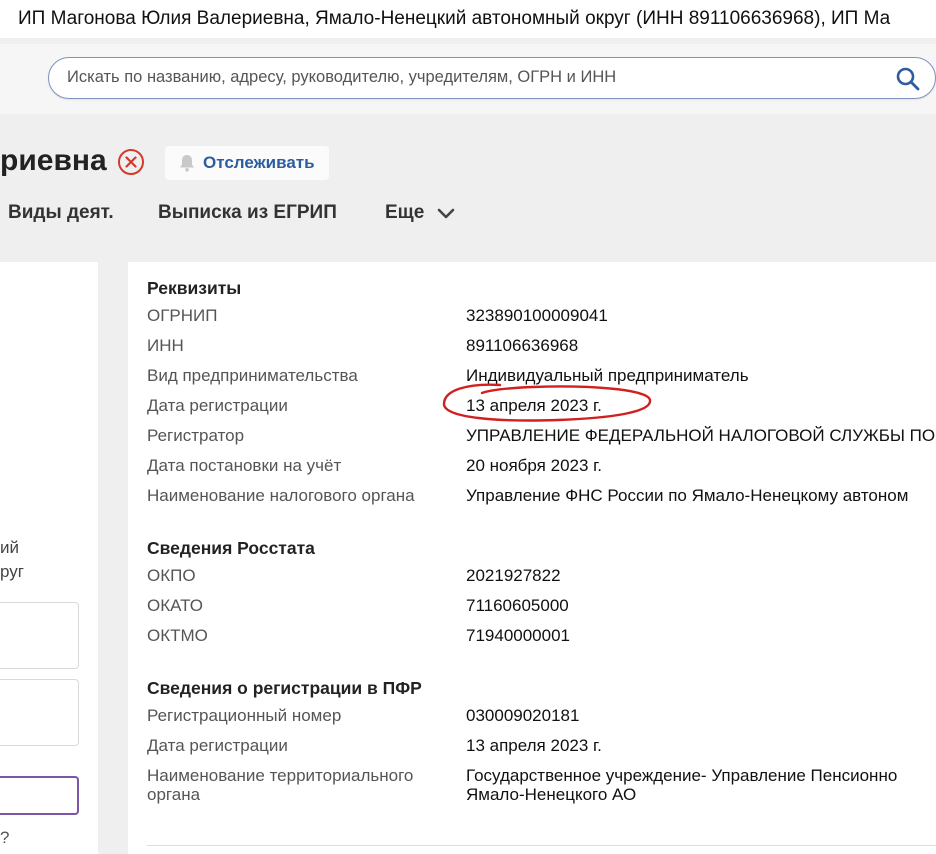 The height and width of the screenshot is (854, 936). What do you see at coordinates (523, 715) in the screenshot?
I see `value-pfr-reg-number: 030009020181` at bounding box center [523, 715].